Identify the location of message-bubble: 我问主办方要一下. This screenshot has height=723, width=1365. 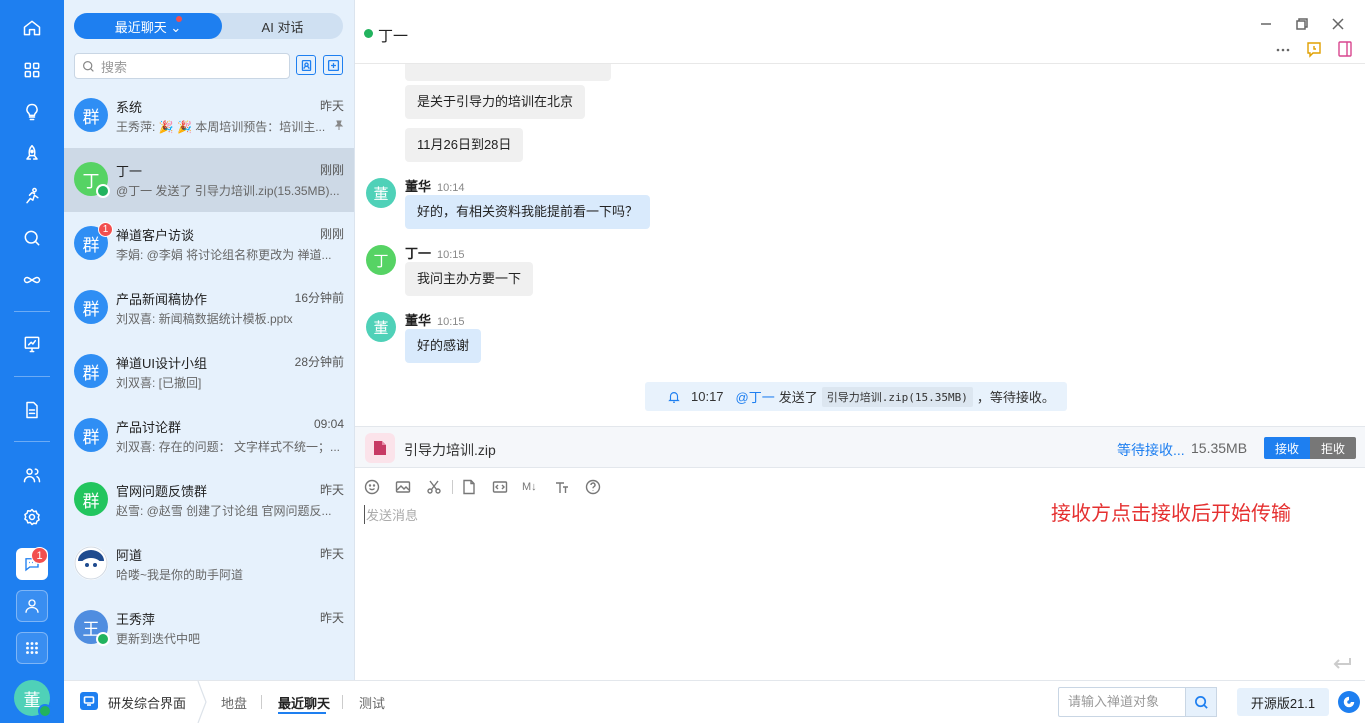
(469, 279).